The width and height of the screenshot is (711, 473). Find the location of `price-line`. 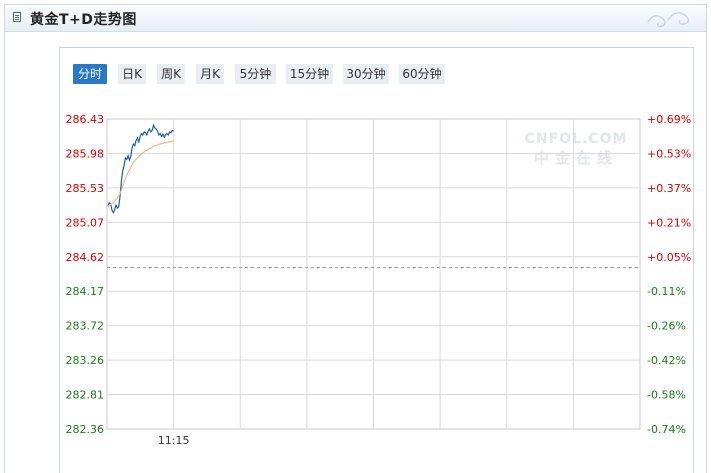

price-line is located at coordinates (140, 169).